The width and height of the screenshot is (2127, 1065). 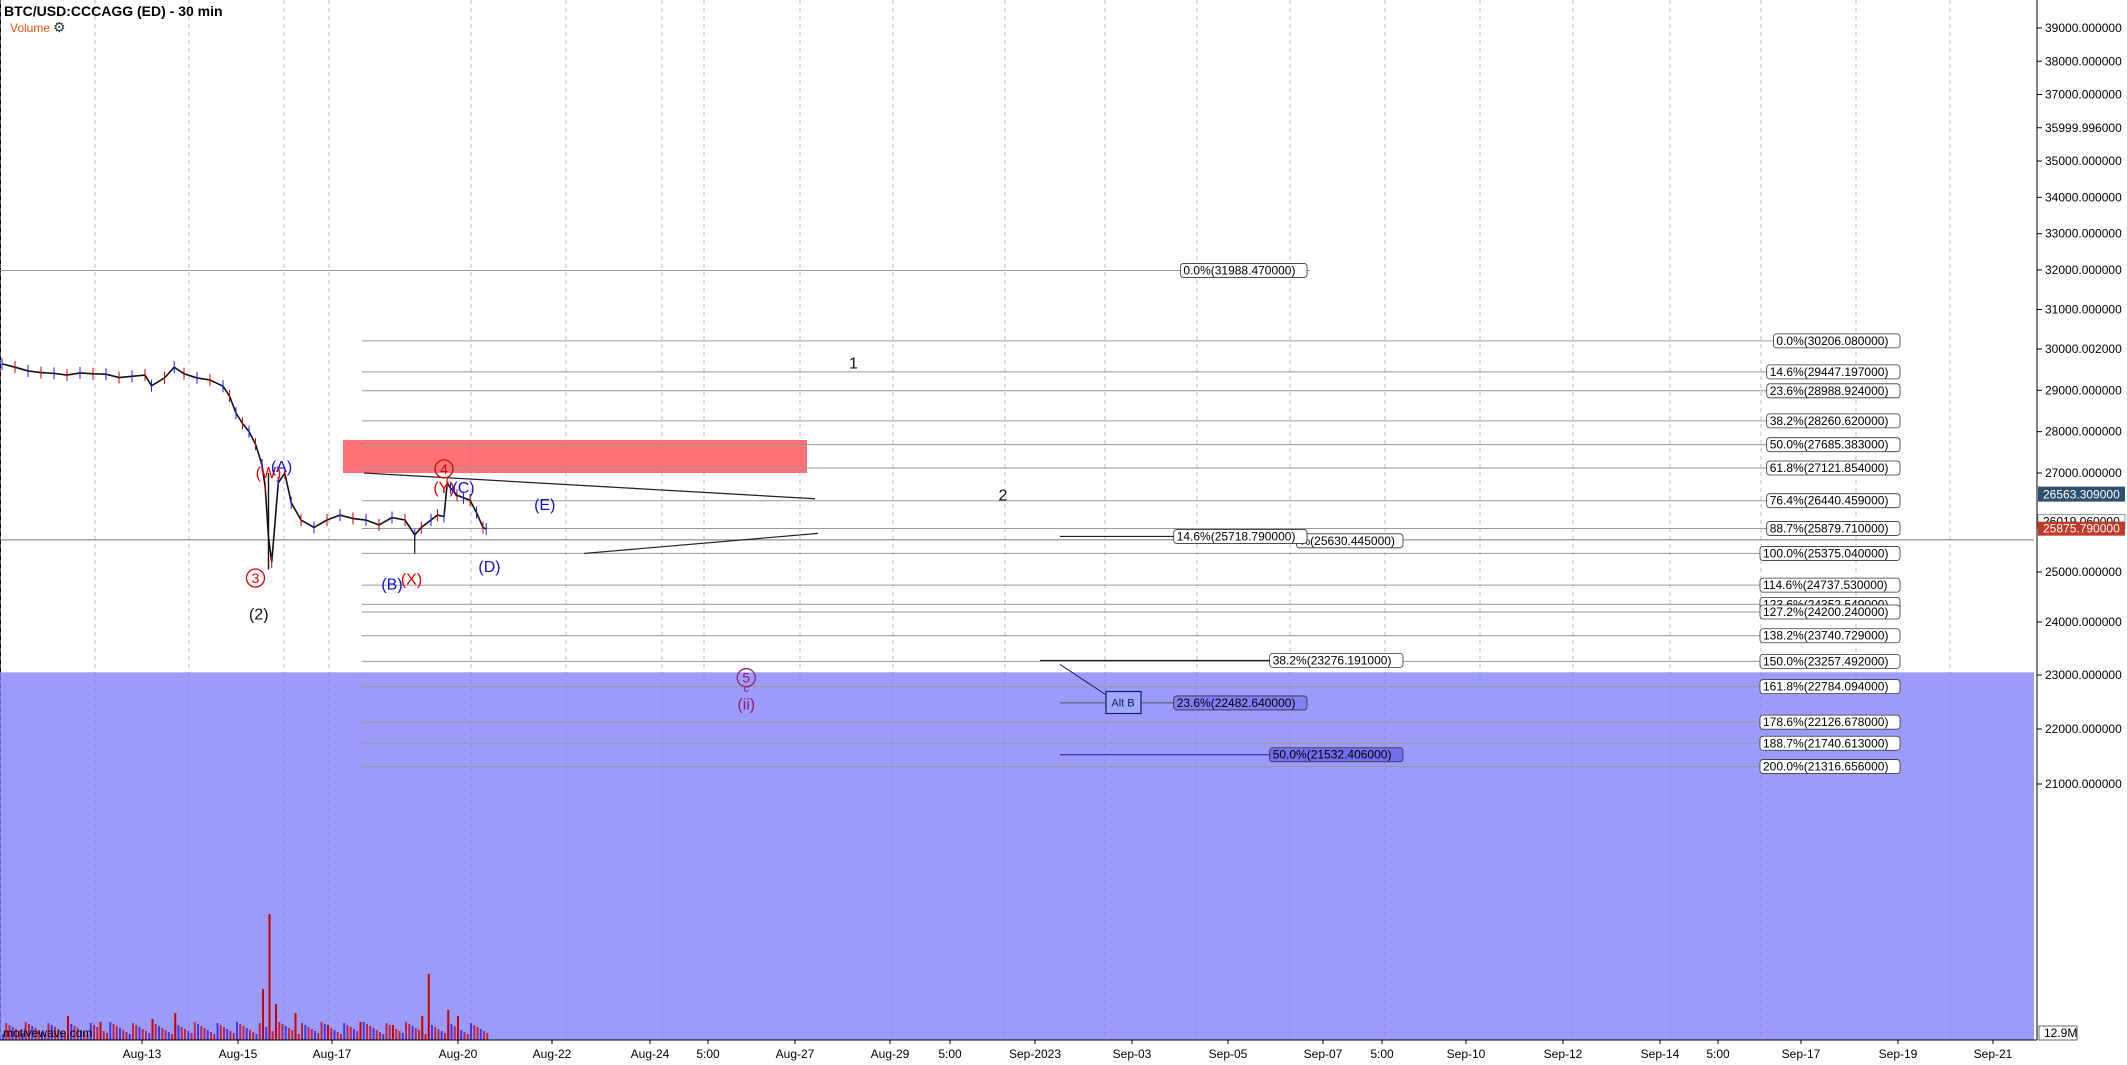 What do you see at coordinates (1347, 541) in the screenshot?
I see `fib-label: %(25630.445000)` at bounding box center [1347, 541].